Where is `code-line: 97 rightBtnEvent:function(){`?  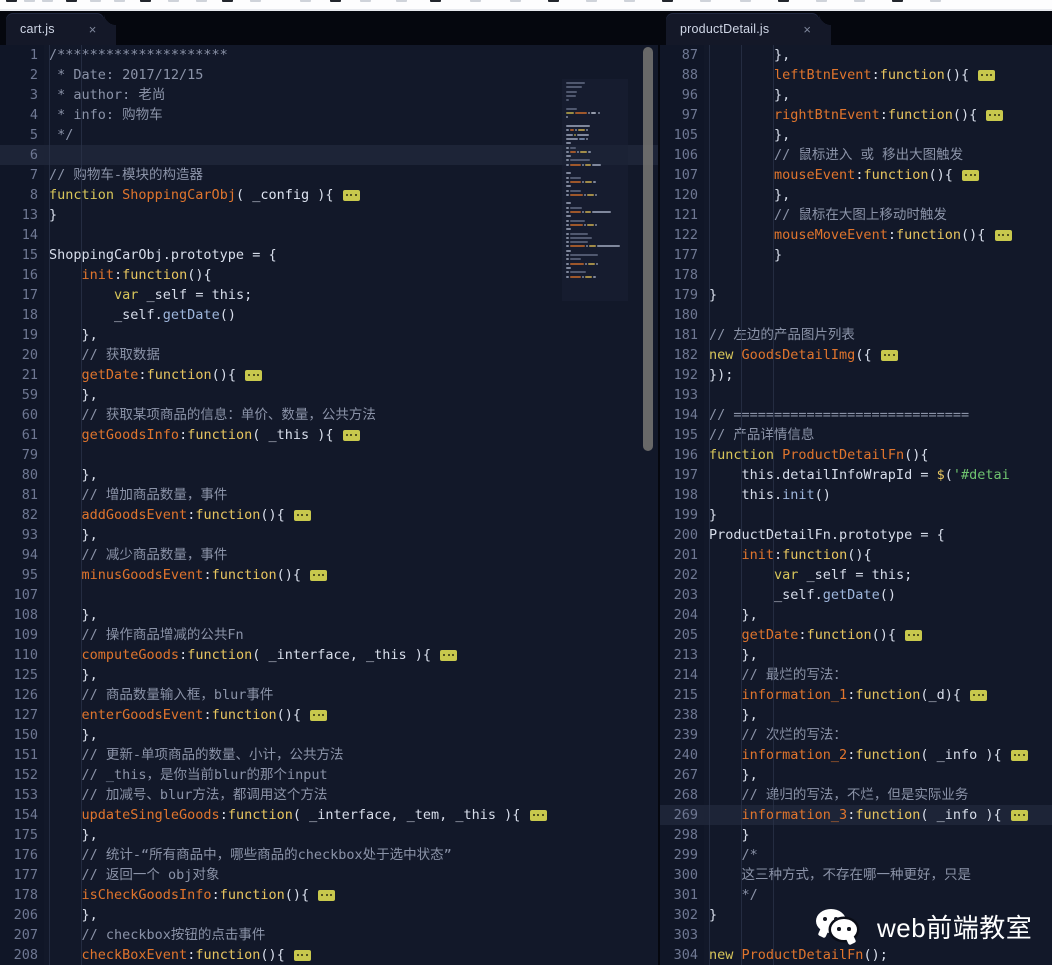
code-line: 97 rightBtnEvent:function(){ is located at coordinates (856, 115).